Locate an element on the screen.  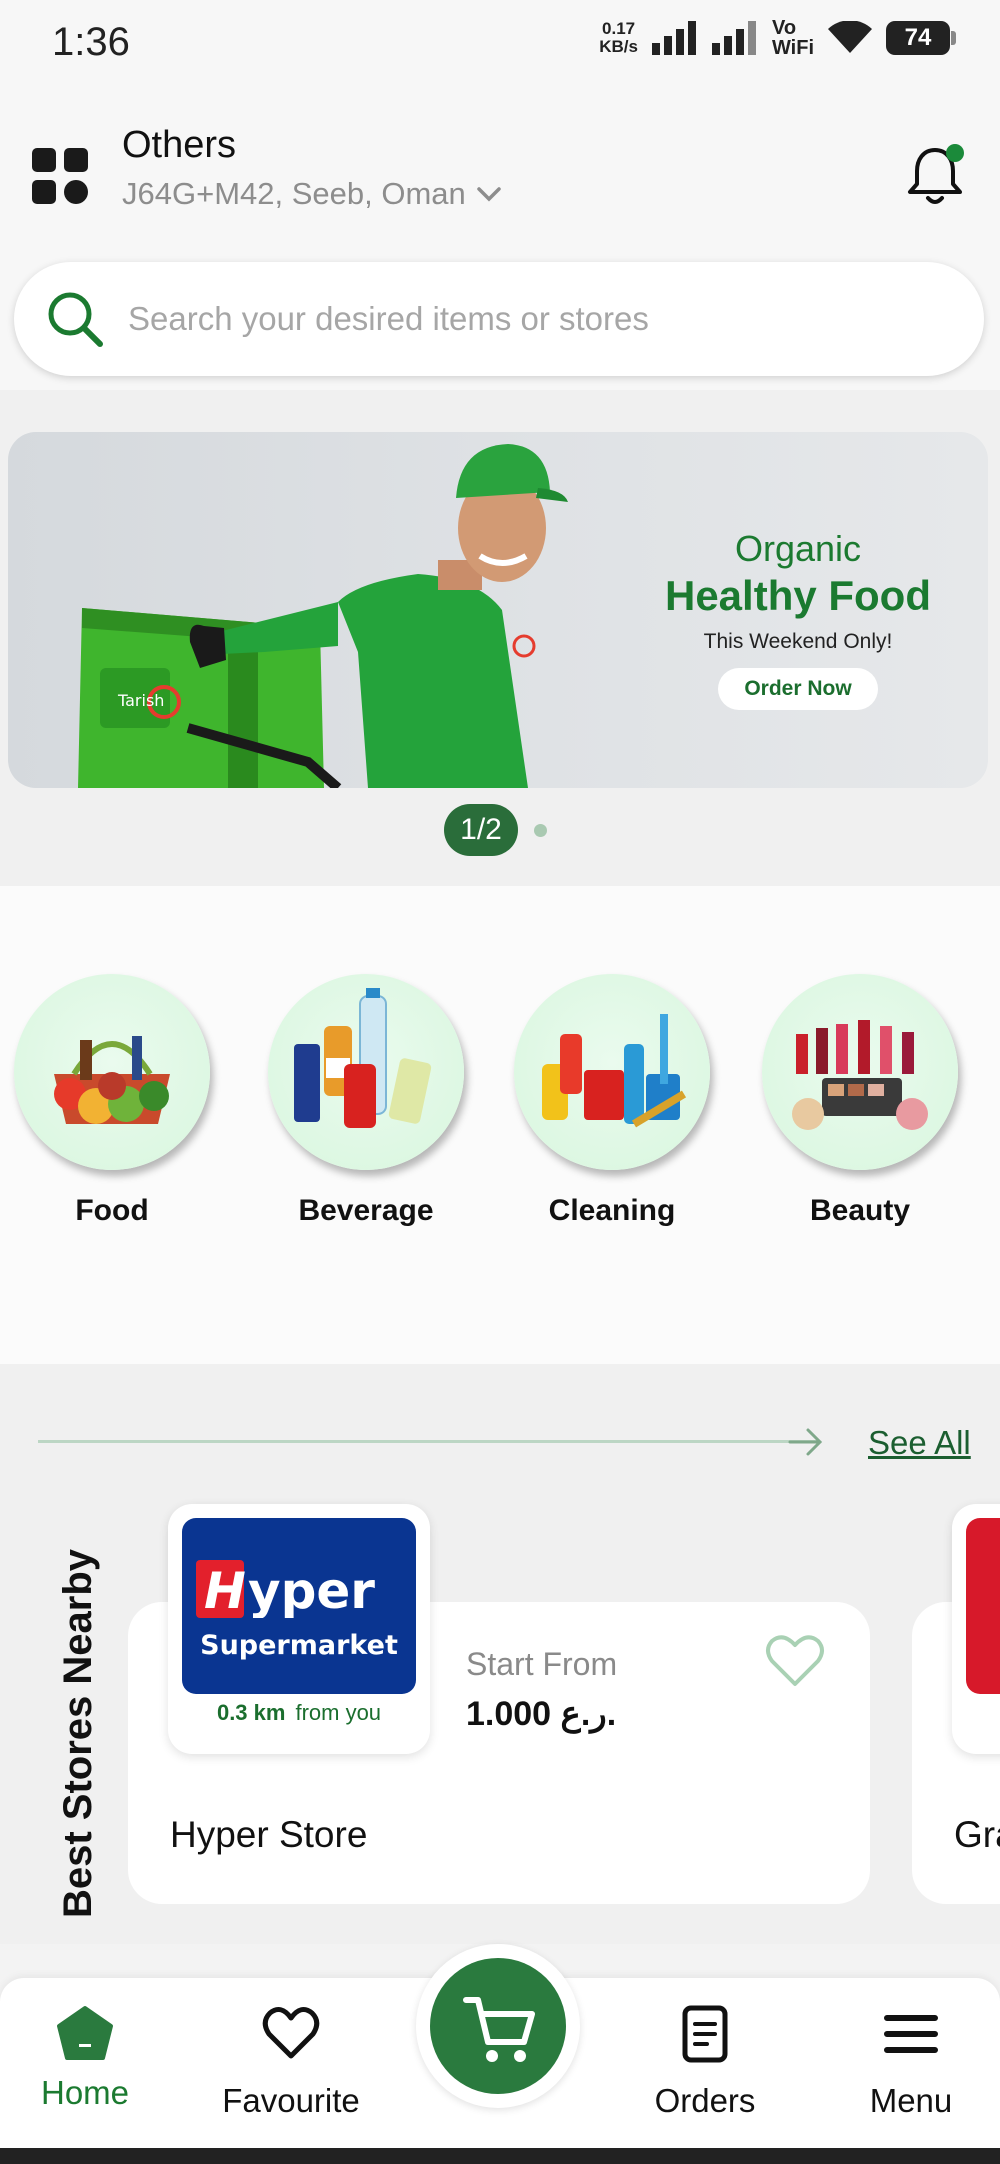
arrow-right-icon is located at coordinates (805, 1442).